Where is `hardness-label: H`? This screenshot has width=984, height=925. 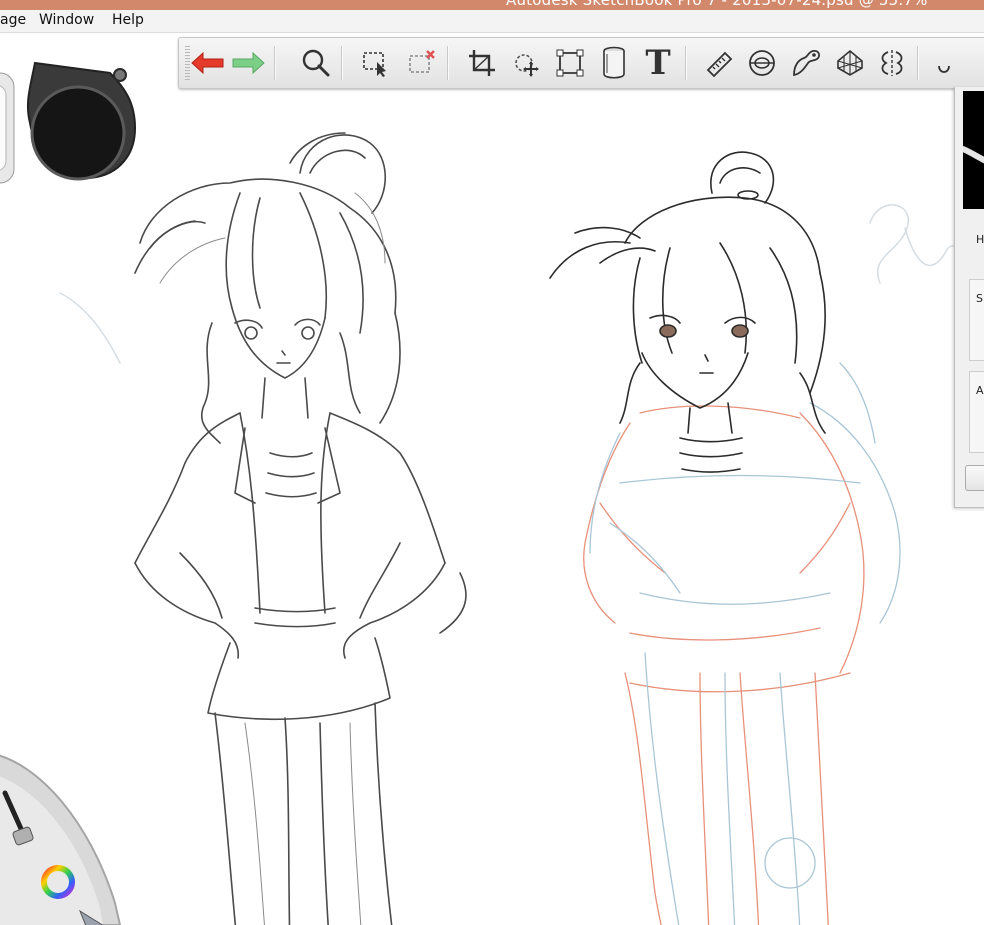
hardness-label: H is located at coordinates (980, 239).